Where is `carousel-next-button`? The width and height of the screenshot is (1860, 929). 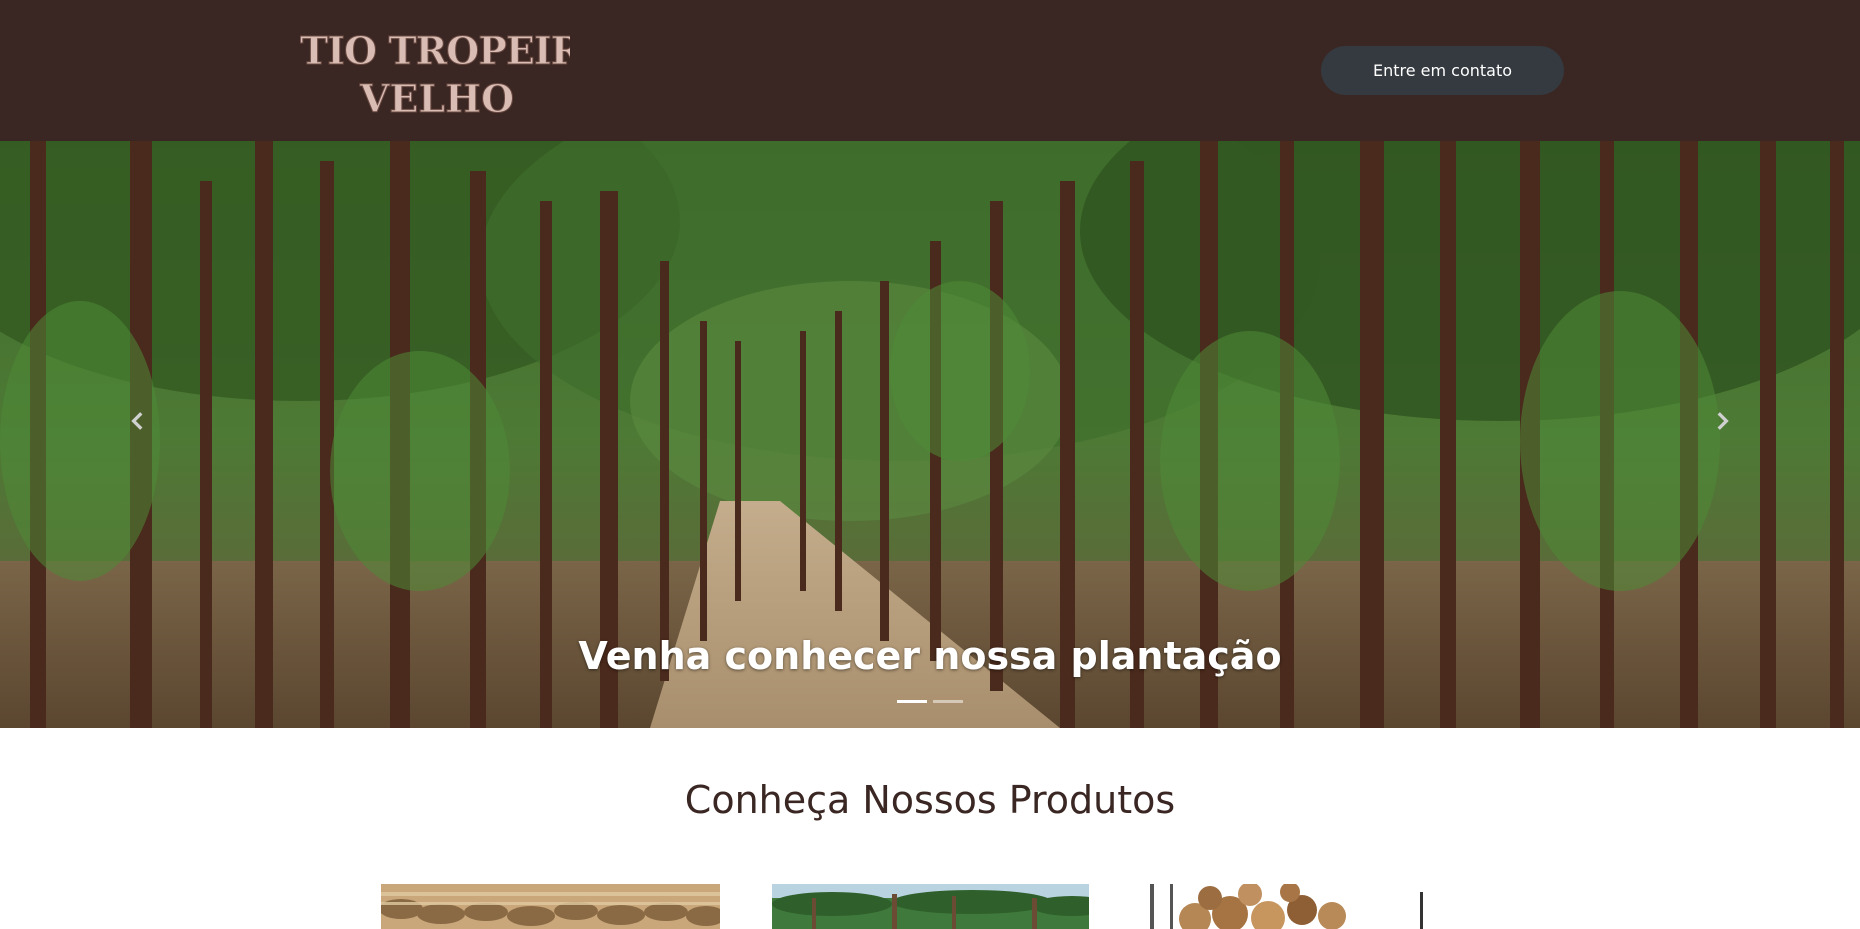
carousel-next-button is located at coordinates (1722, 421).